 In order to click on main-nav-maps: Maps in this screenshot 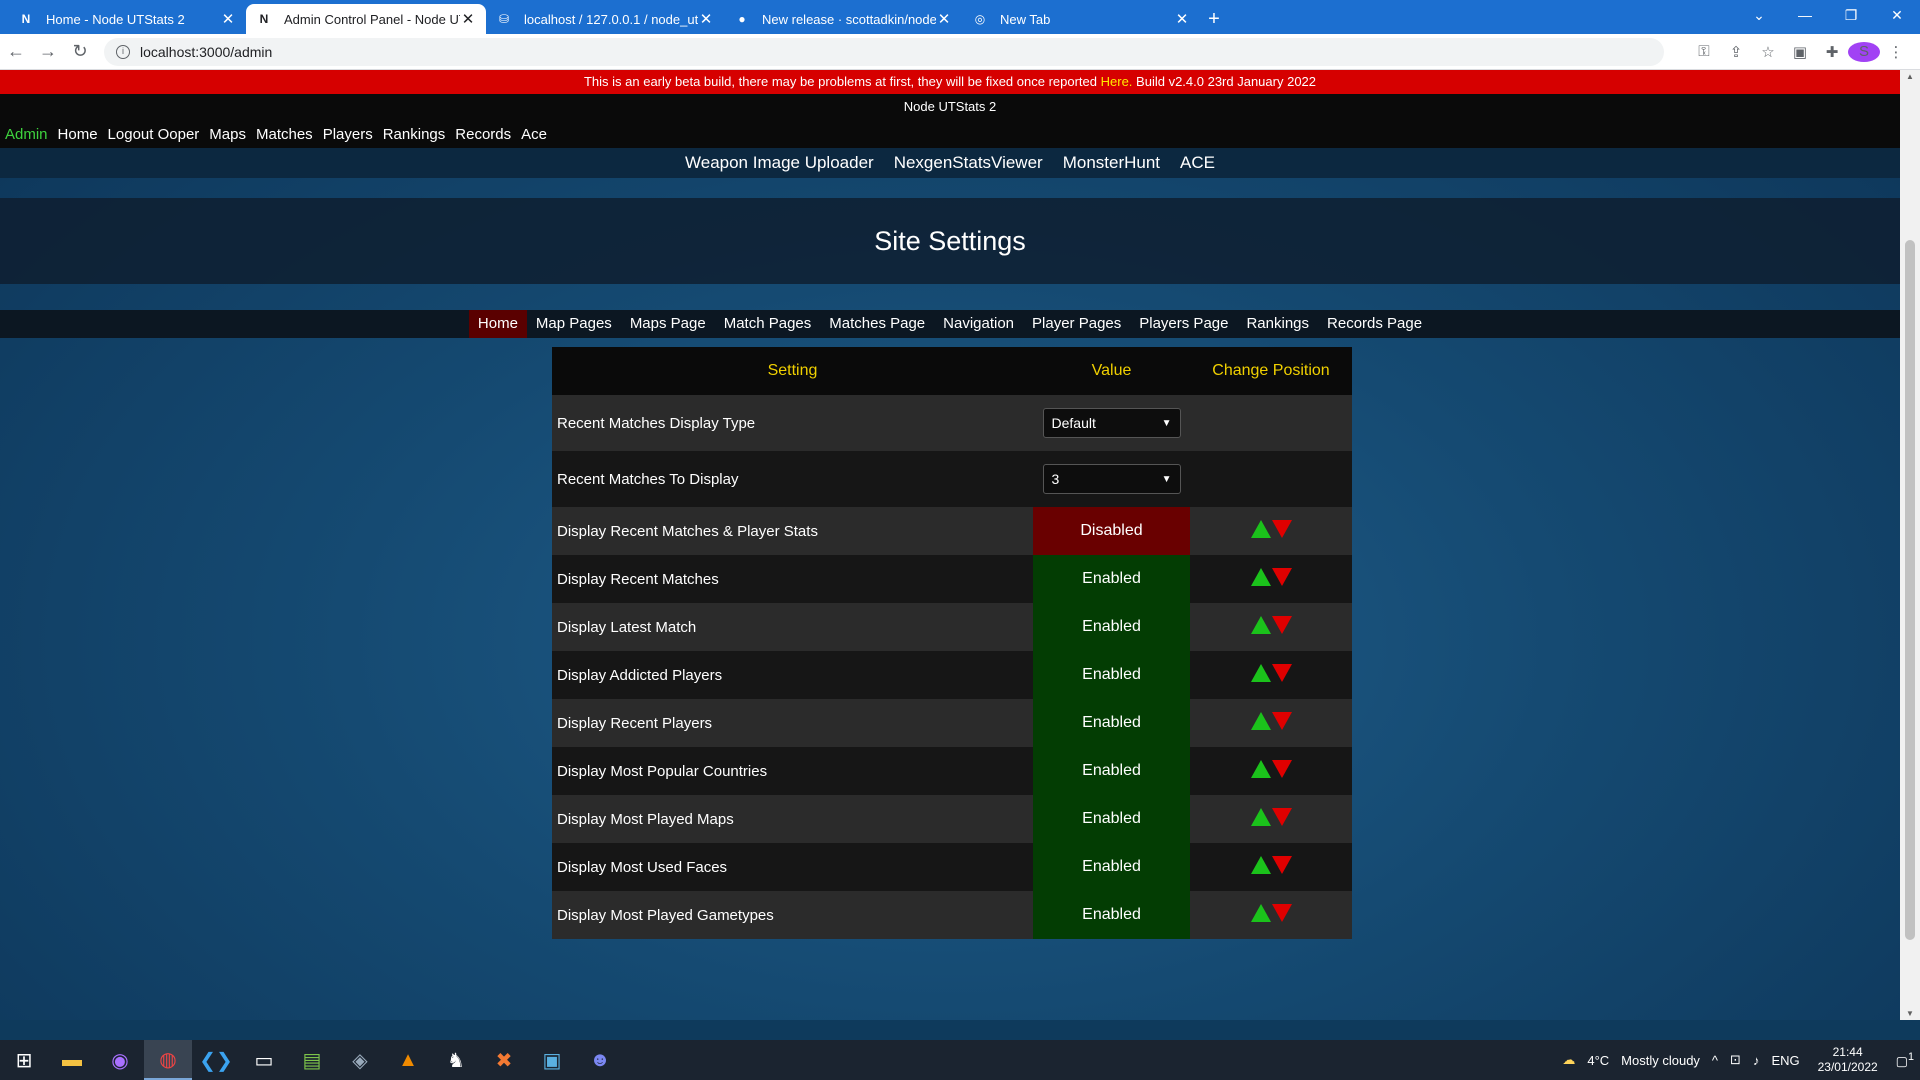, I will do `click(227, 134)`.